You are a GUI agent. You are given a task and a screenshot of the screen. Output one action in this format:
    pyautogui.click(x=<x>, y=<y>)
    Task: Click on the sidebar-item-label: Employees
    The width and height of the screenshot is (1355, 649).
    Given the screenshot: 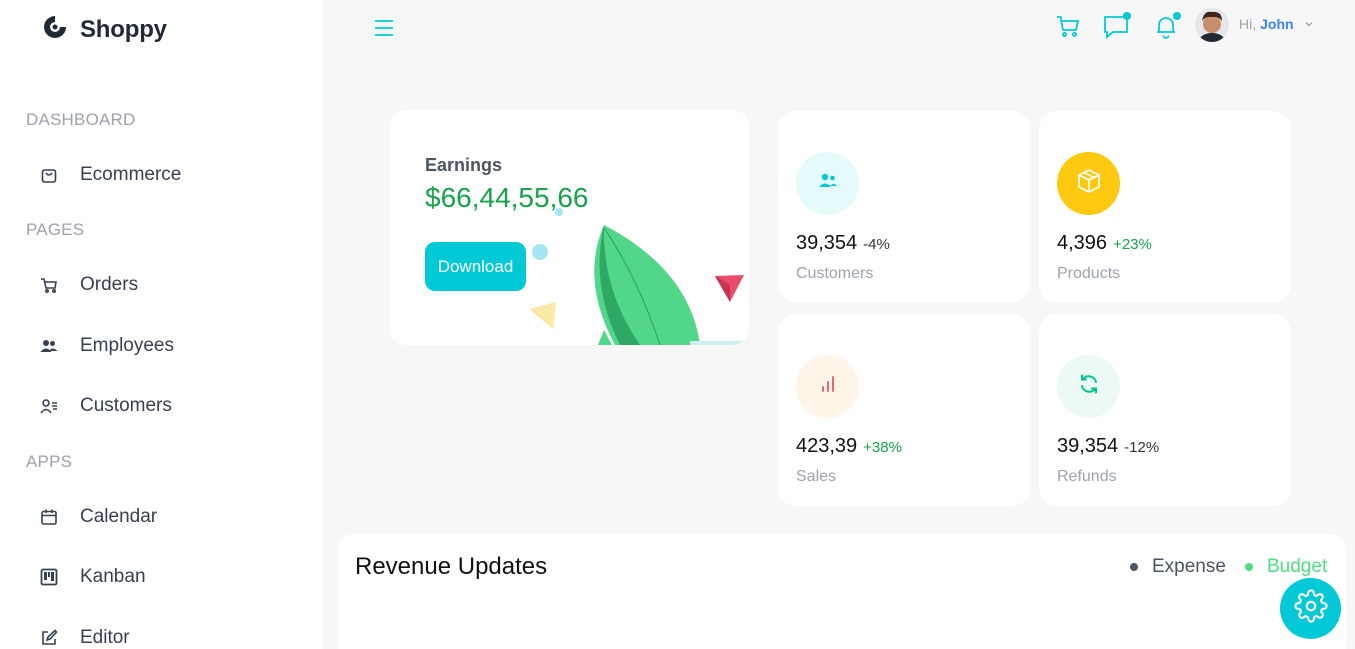 What is the action you would take?
    pyautogui.click(x=127, y=345)
    